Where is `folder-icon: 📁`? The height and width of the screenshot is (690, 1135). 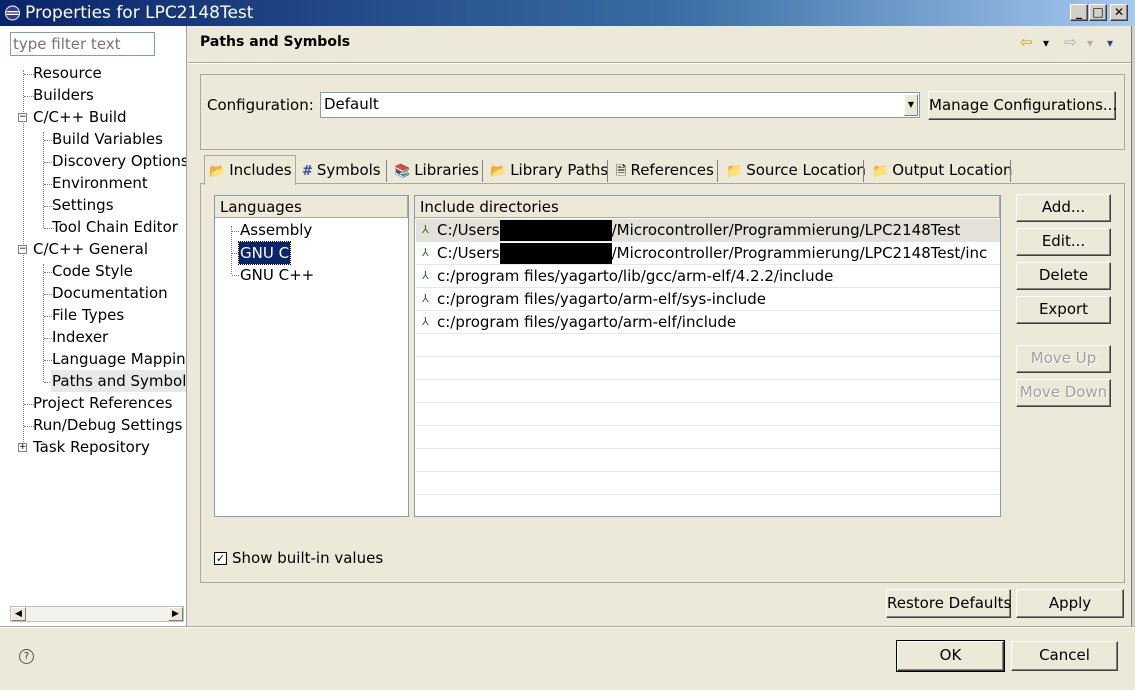
folder-icon: 📁 is located at coordinates (880, 171).